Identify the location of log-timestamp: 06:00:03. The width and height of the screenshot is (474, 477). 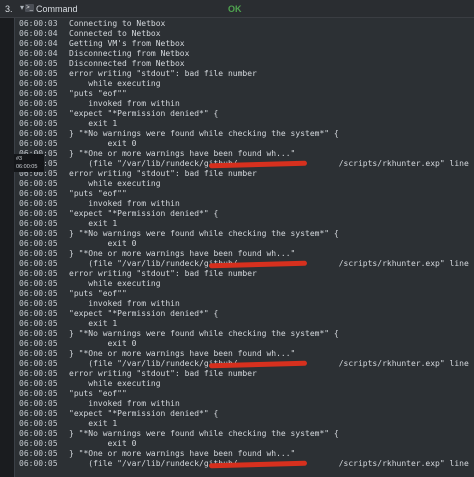
(38, 24).